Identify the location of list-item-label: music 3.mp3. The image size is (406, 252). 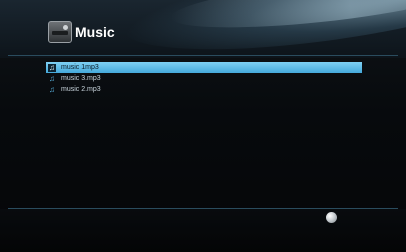
(81, 78).